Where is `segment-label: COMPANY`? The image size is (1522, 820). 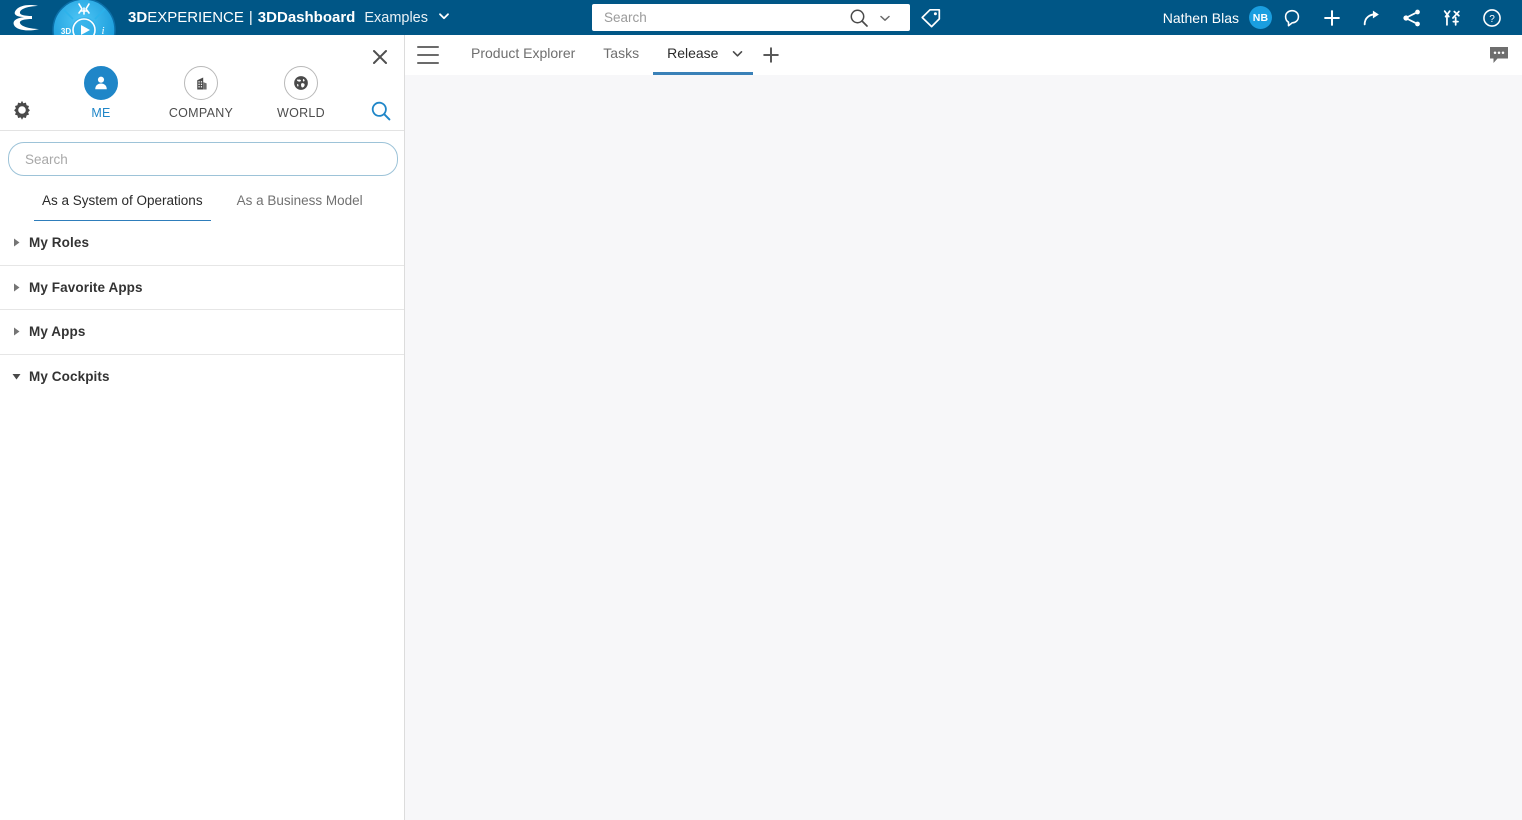
segment-label: COMPANY is located at coordinates (201, 113).